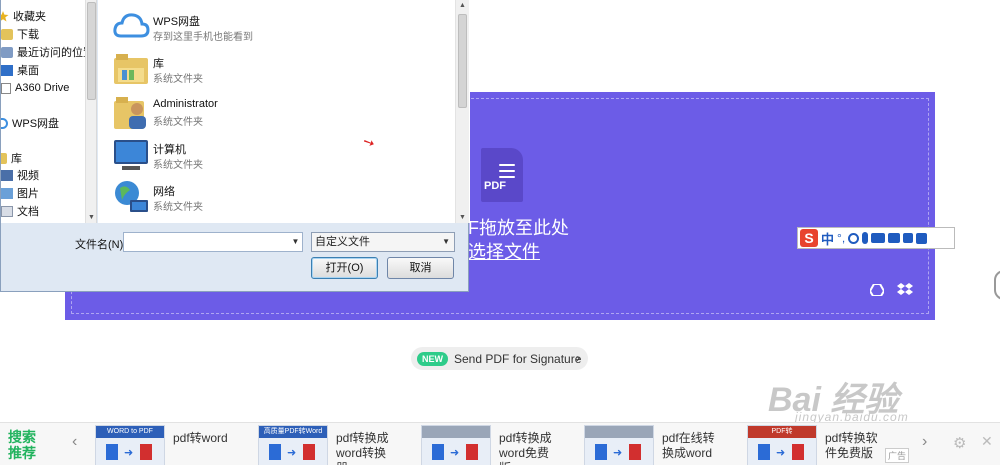  What do you see at coordinates (20, 193) in the screenshot?
I see `nav-item-pictures: 图片` at bounding box center [20, 193].